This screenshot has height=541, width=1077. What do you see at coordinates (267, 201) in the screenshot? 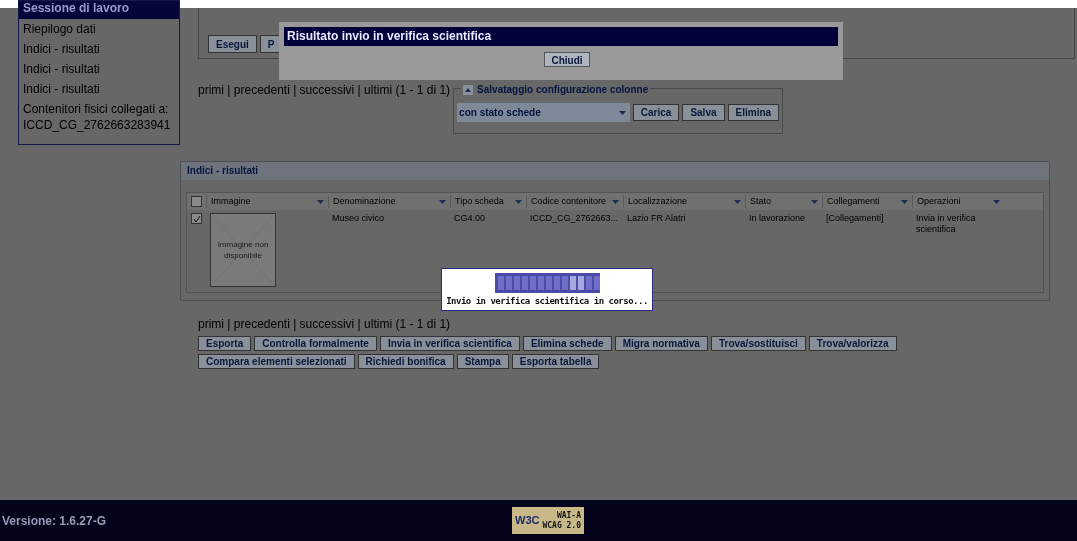
I see `column-header: Immagine` at bounding box center [267, 201].